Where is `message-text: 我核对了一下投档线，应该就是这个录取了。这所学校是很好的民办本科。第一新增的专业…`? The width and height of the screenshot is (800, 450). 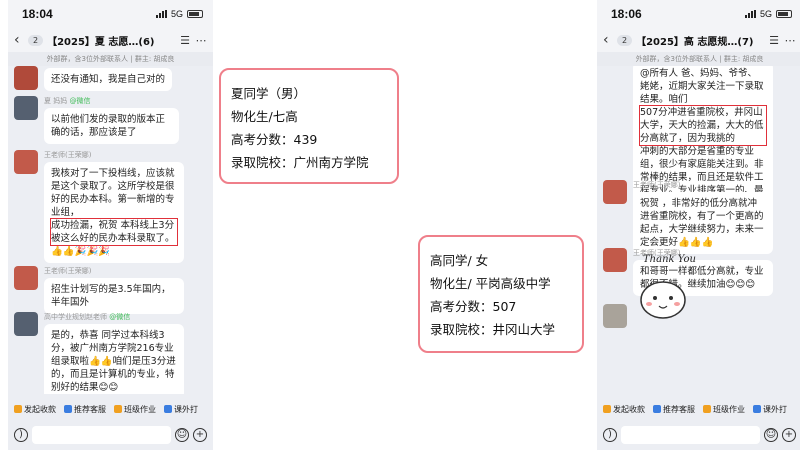 message-text: 我核对了一下投档线，应该就是这个录取了。这所学校是很好的民办本科。第一新增的专业… is located at coordinates (113, 193).